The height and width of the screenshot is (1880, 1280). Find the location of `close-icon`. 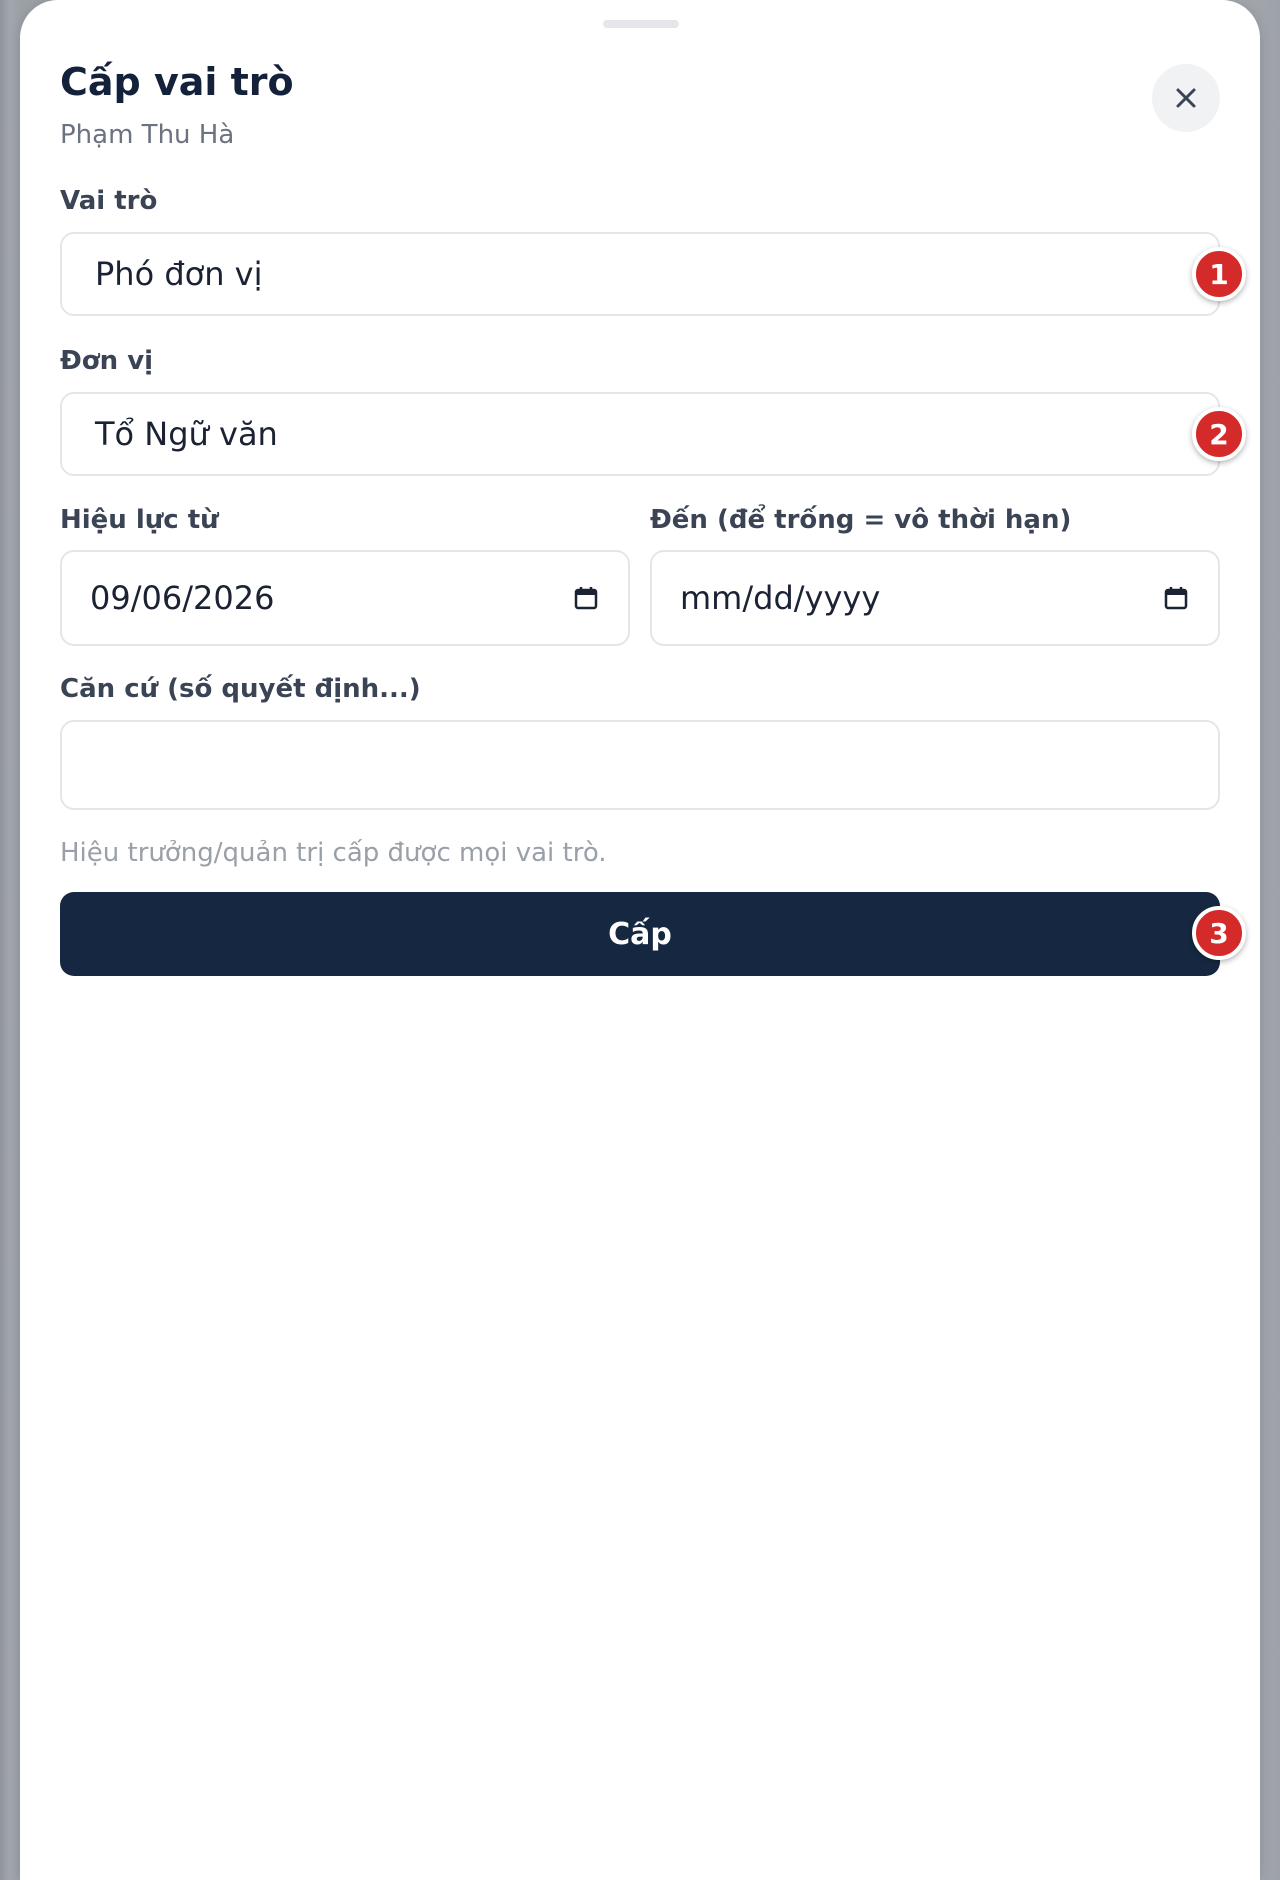

close-icon is located at coordinates (1186, 98).